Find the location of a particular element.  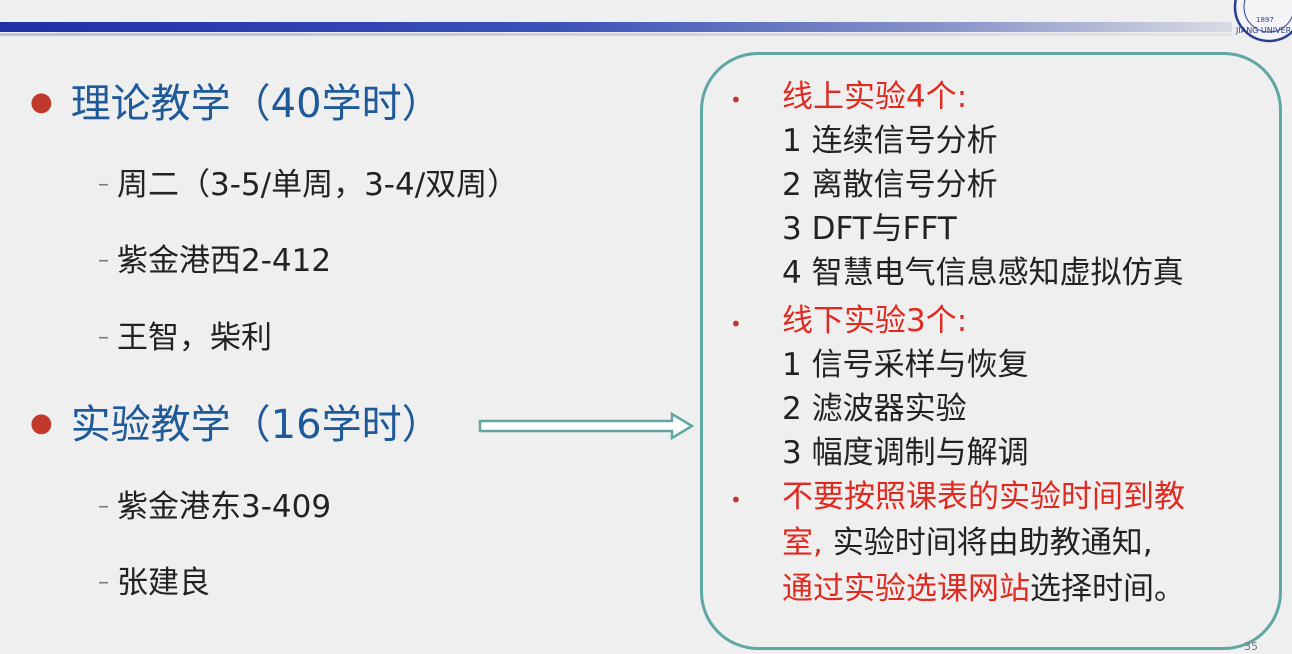

theory-item-teachers: – 王智，柴利 is located at coordinates (185, 338).